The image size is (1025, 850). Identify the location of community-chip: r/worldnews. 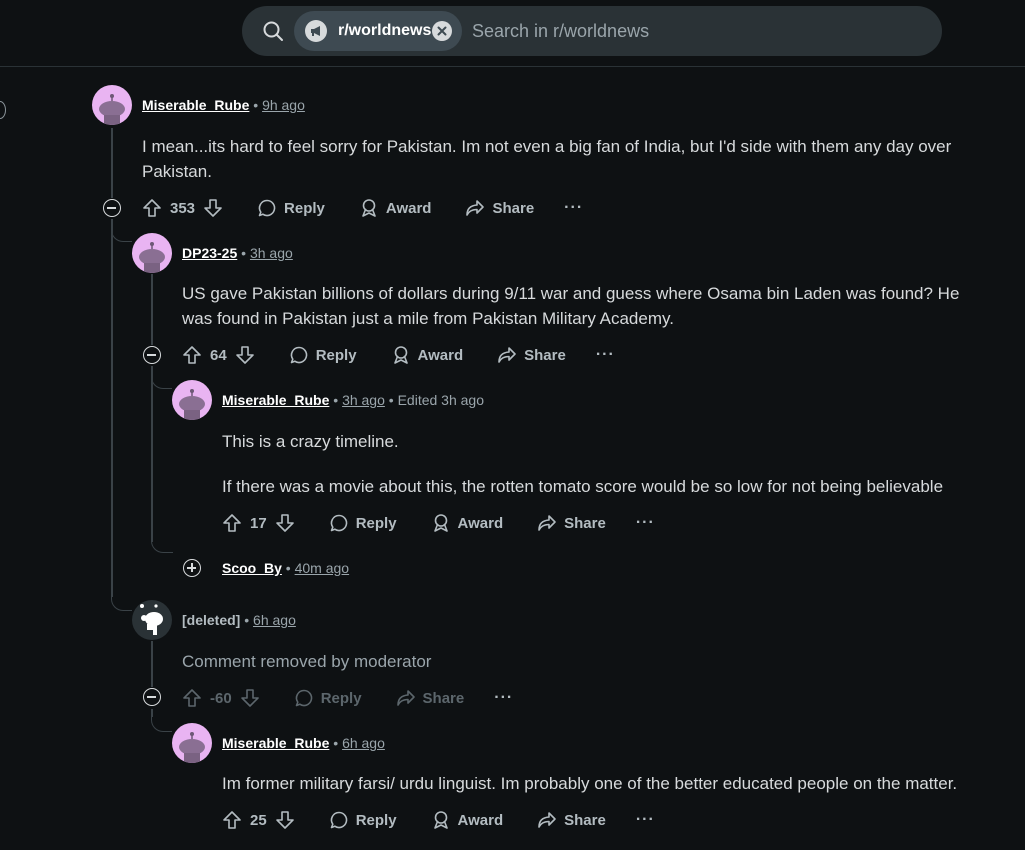
(378, 31).